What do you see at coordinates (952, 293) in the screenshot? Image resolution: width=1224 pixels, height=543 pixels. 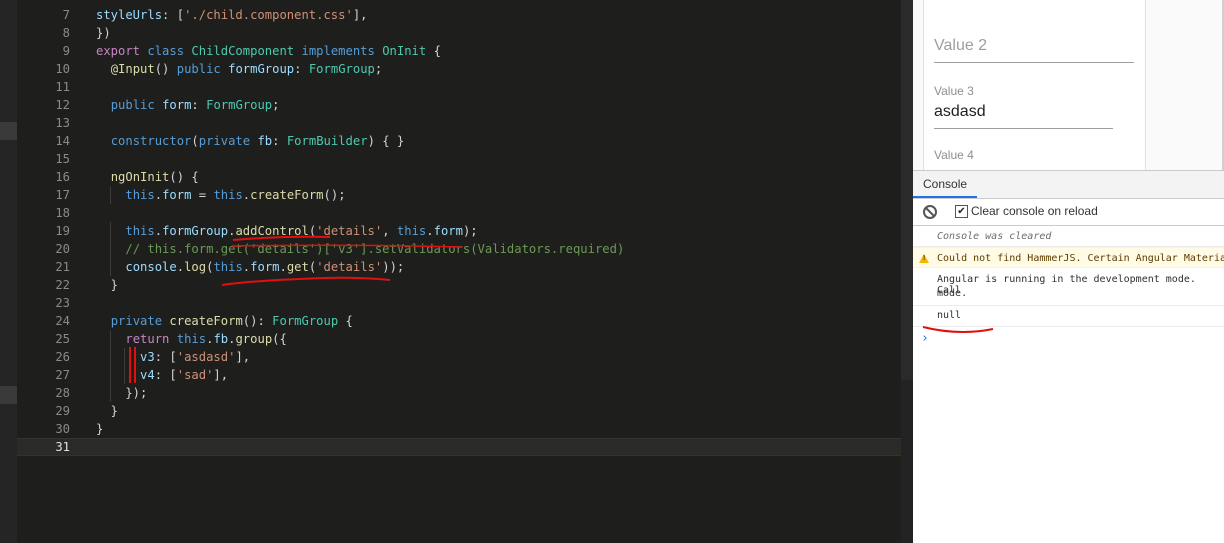 I see `angular-mode-line2: mode.` at bounding box center [952, 293].